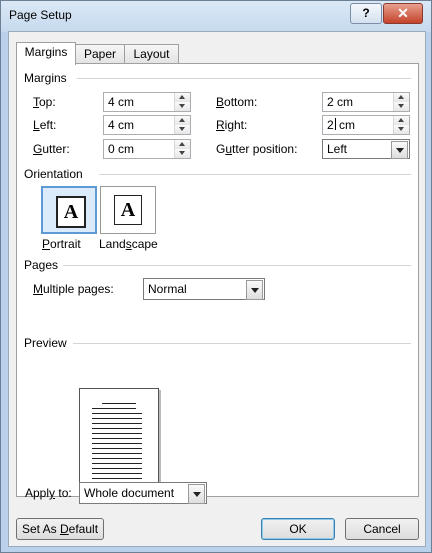 This screenshot has width=432, height=553. What do you see at coordinates (45, 125) in the screenshot?
I see `left-label: Left:` at bounding box center [45, 125].